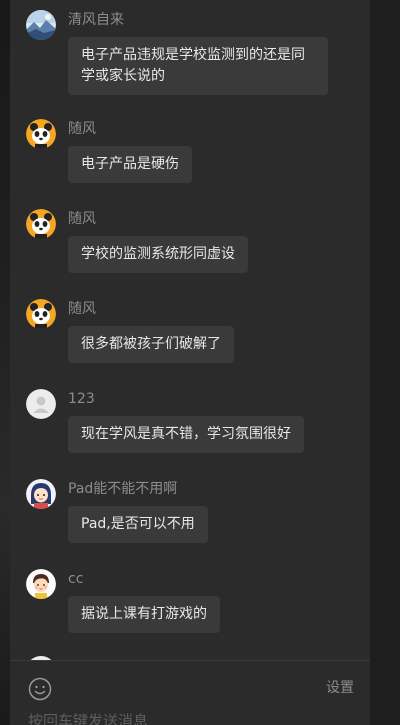 Image resolution: width=400 pixels, height=725 pixels. What do you see at coordinates (41, 584) in the screenshot?
I see `cartoon-kid-avatar` at bounding box center [41, 584].